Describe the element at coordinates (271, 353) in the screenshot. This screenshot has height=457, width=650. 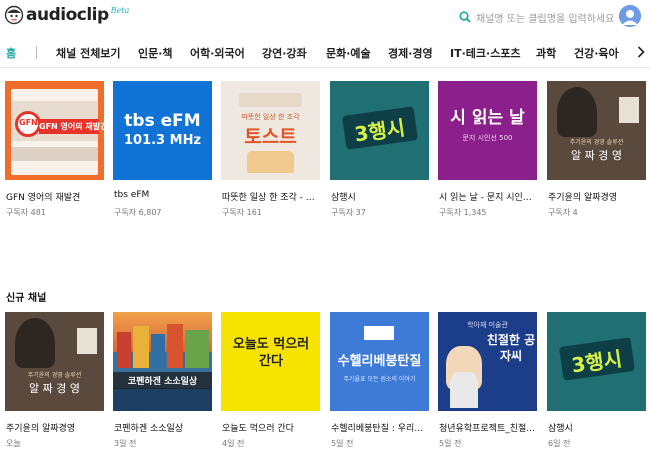
I see `thumbnail-text: 오늘도 먹으러 간다` at that location.